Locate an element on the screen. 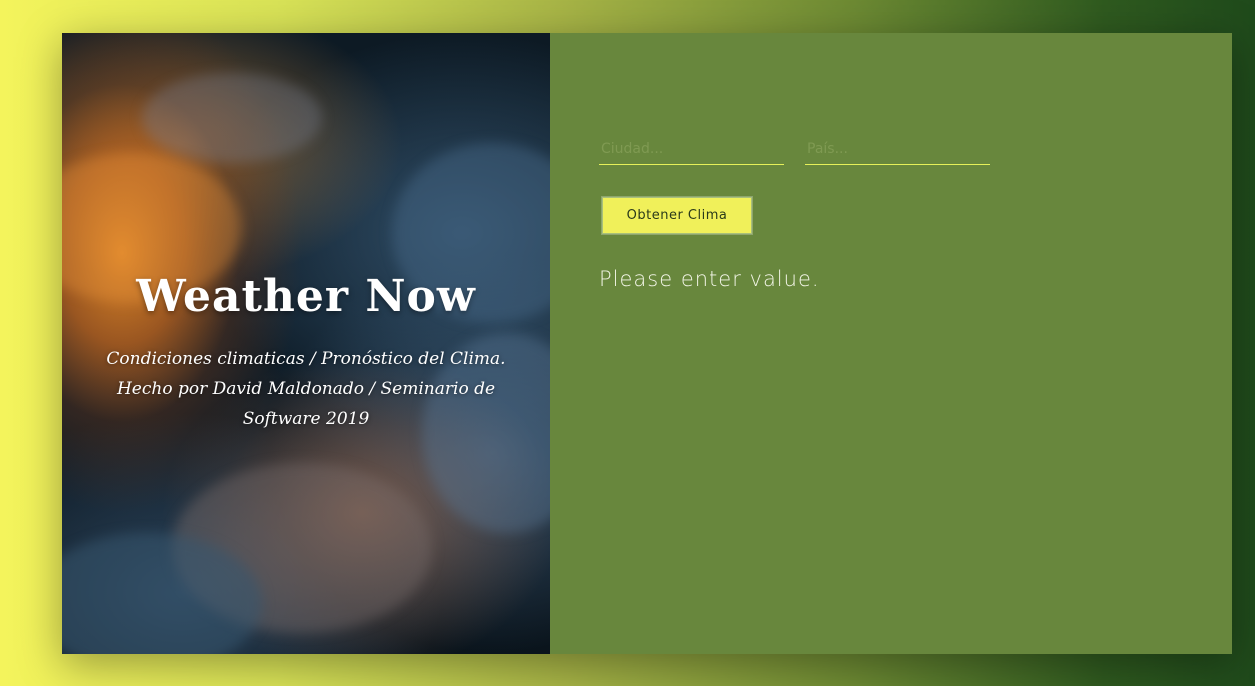  country-input is located at coordinates (897, 149).